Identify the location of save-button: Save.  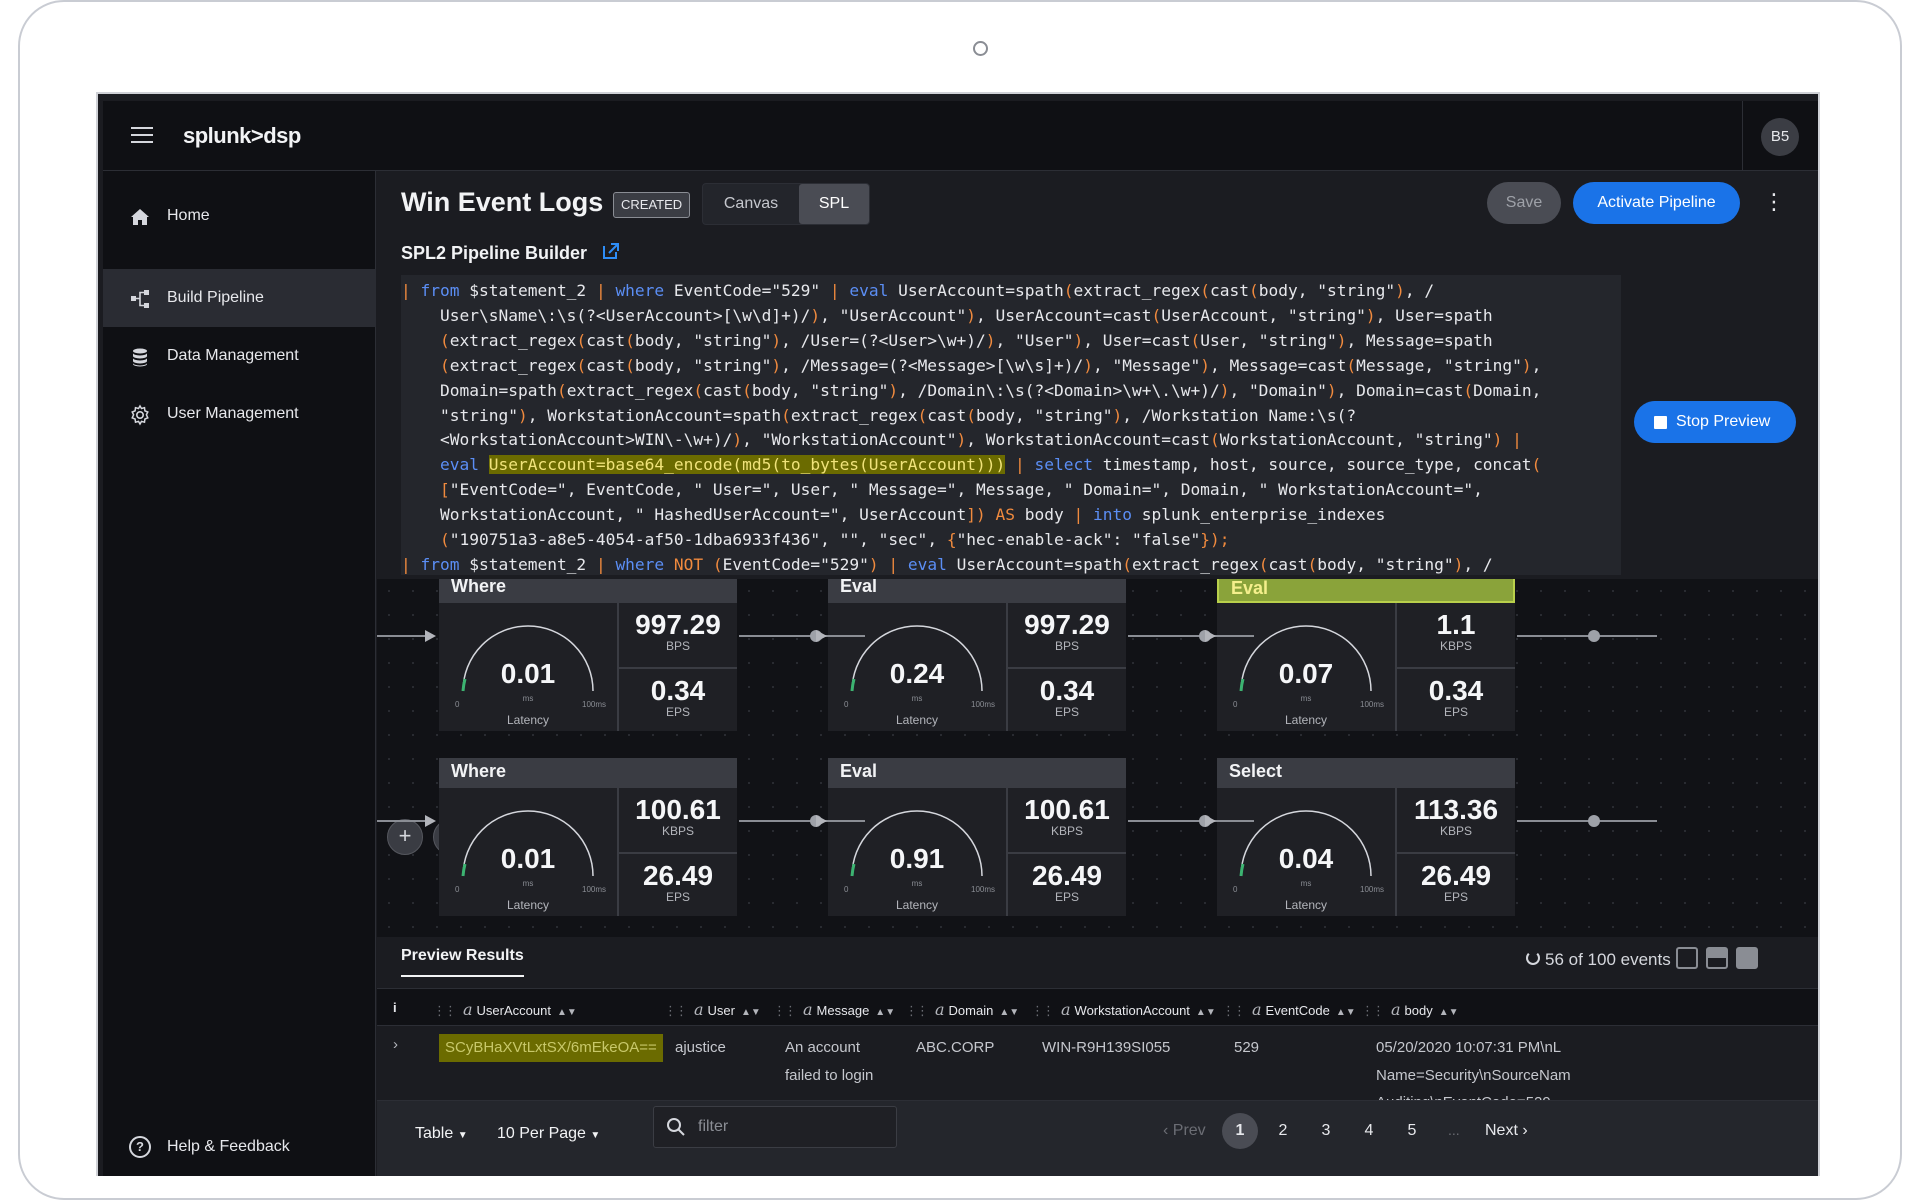
(1524, 203).